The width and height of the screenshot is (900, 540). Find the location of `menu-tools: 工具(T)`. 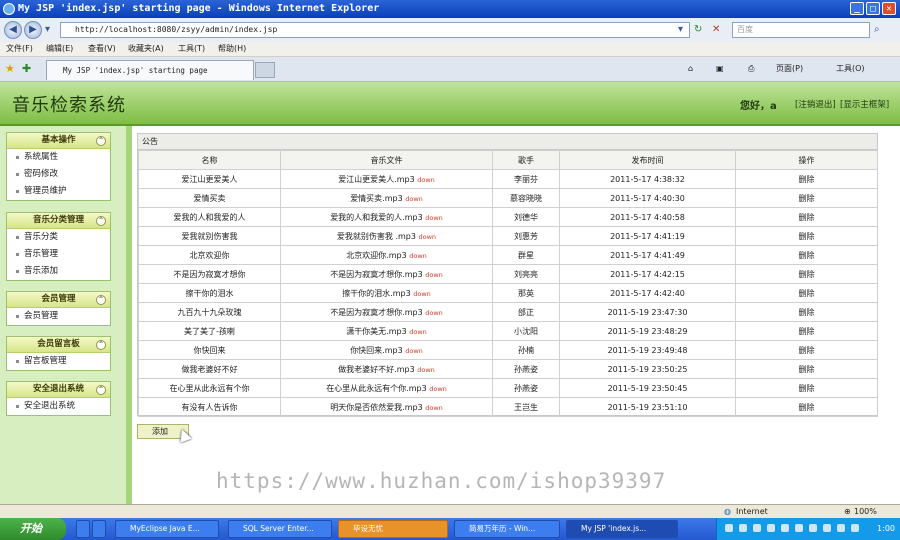

menu-tools: 工具(T) is located at coordinates (191, 49).